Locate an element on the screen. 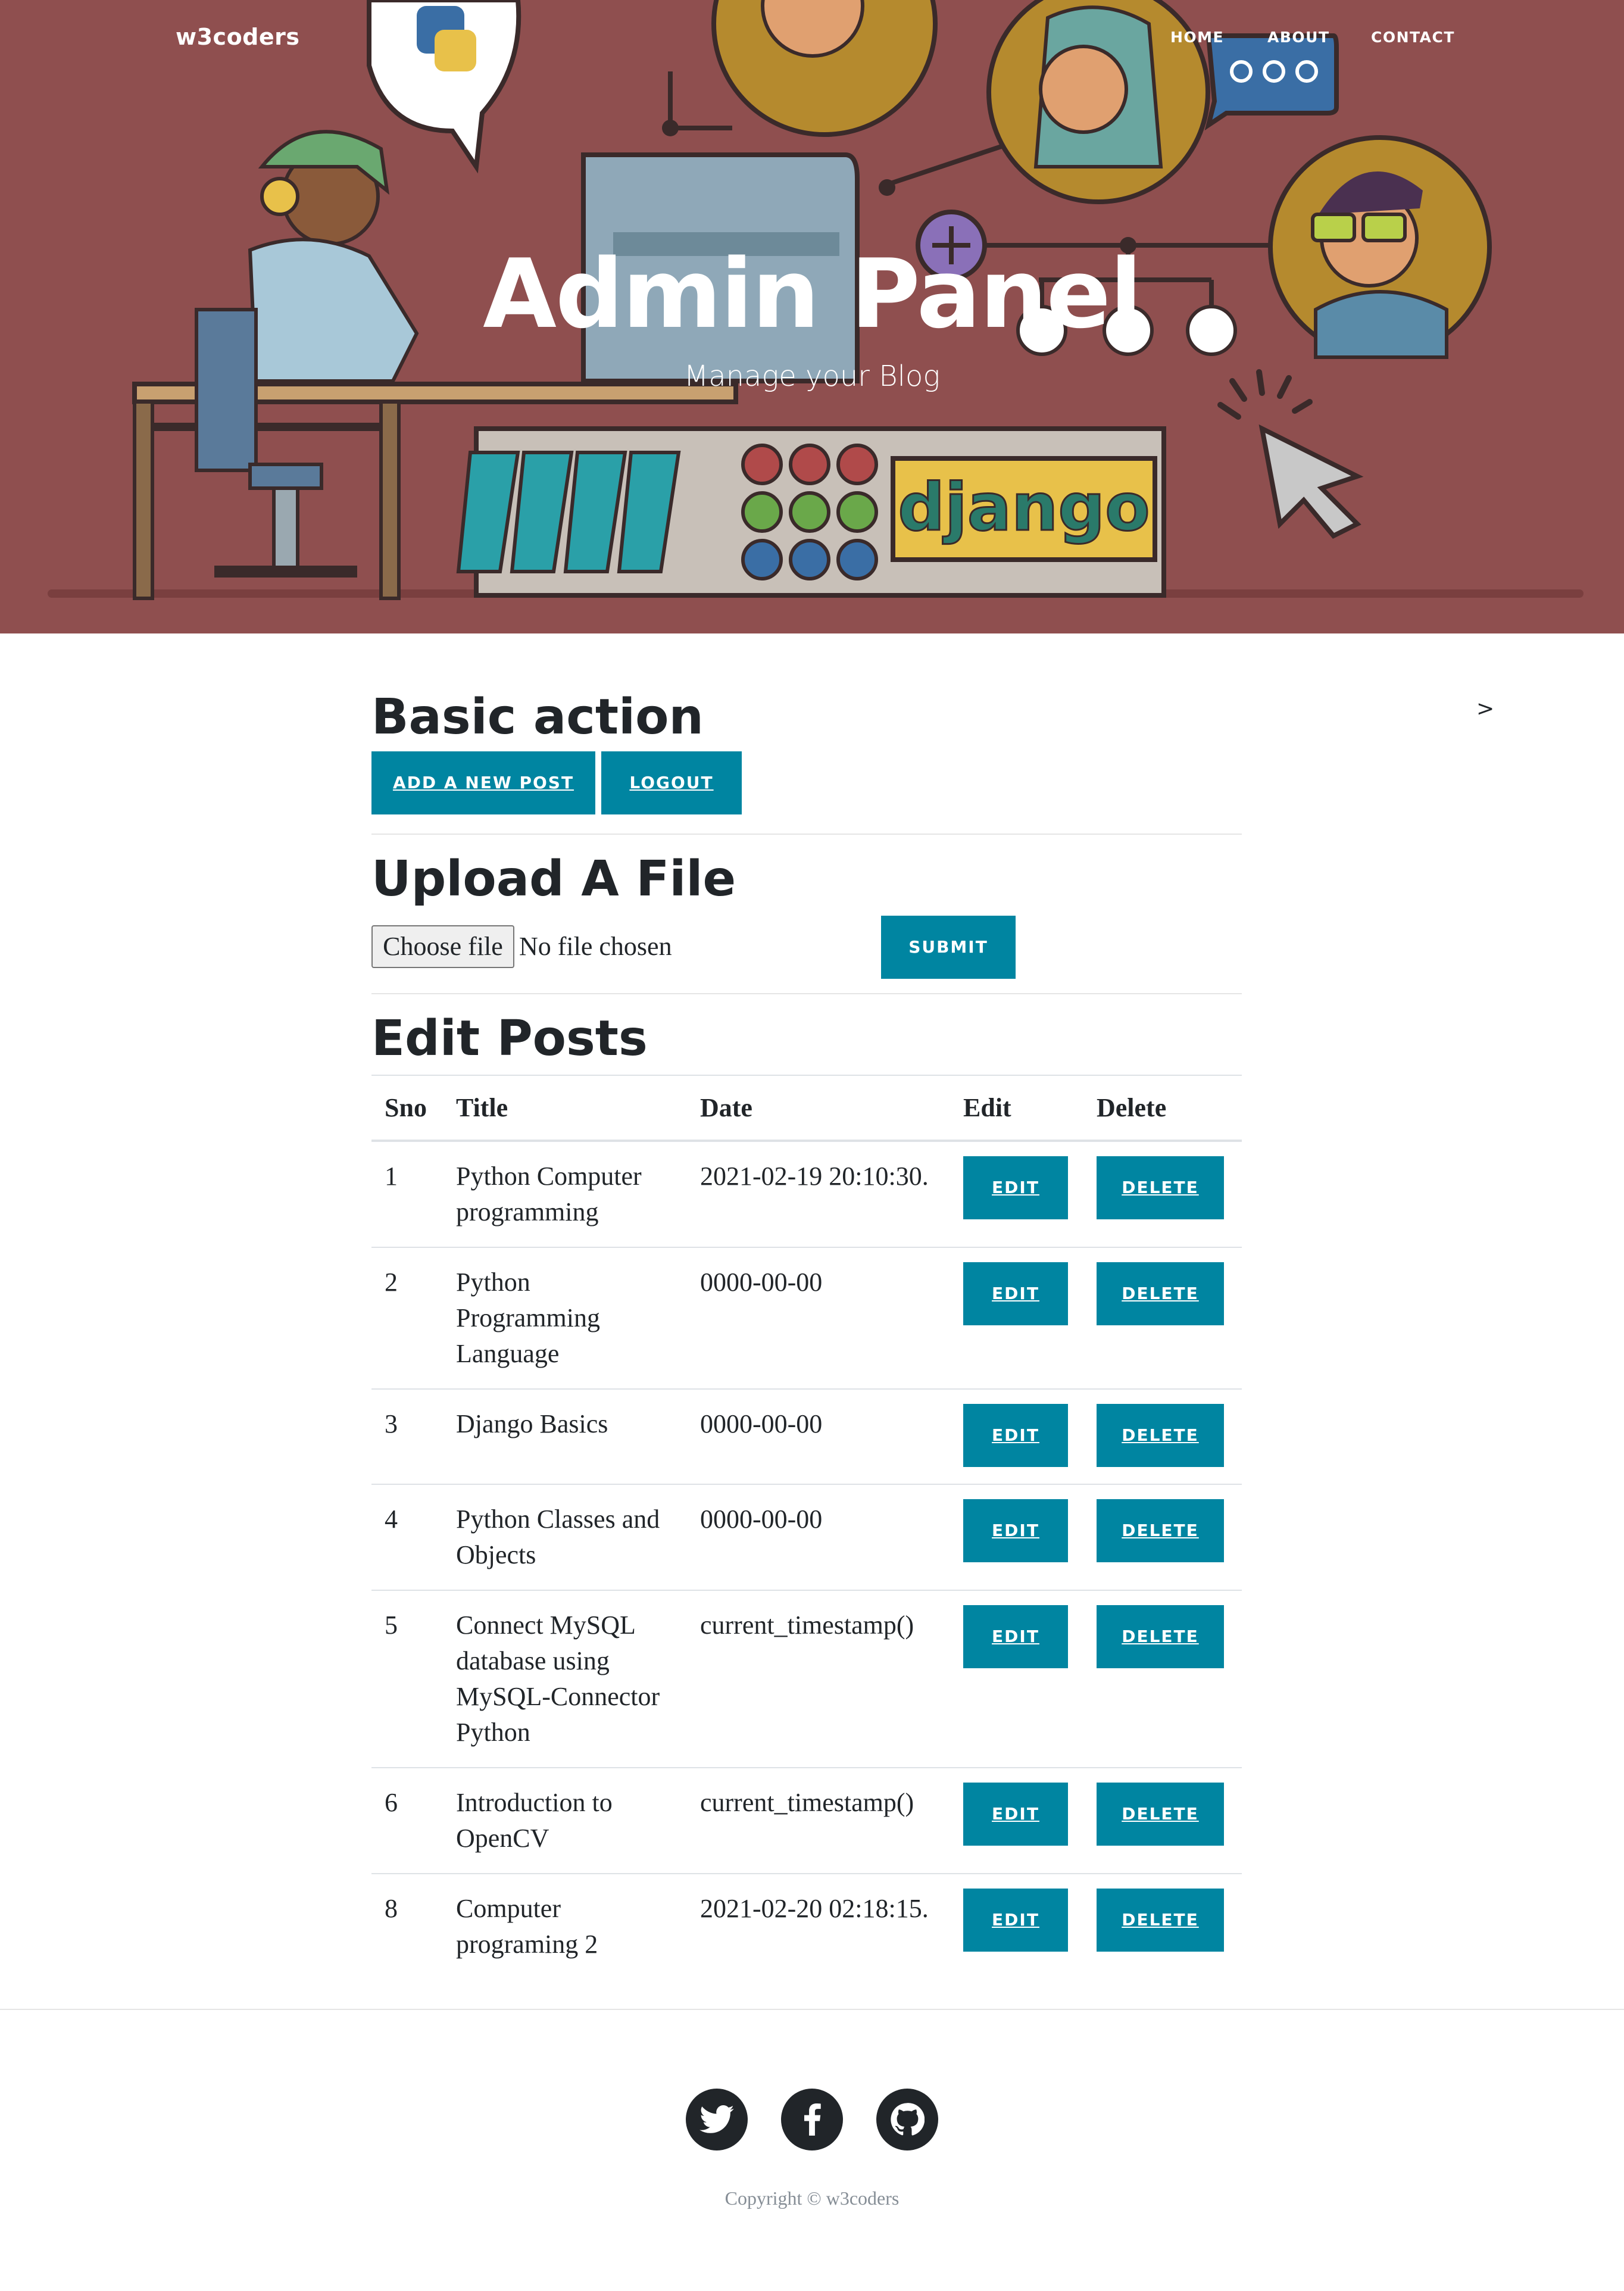 The width and height of the screenshot is (1624, 2291). copyright-text: Copyright © w3coders is located at coordinates (812, 2198).